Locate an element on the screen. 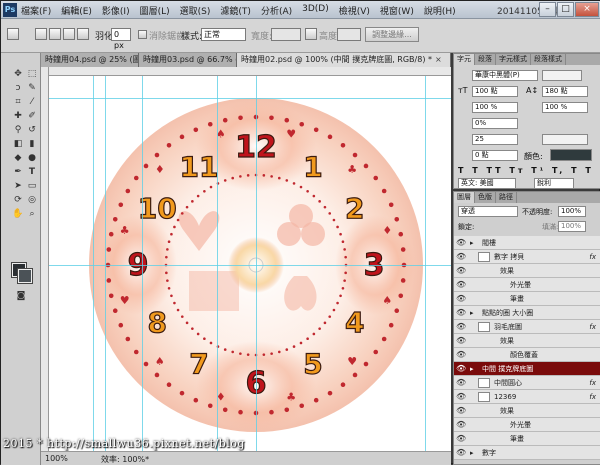  feather-input: 0 px is located at coordinates (121, 39).